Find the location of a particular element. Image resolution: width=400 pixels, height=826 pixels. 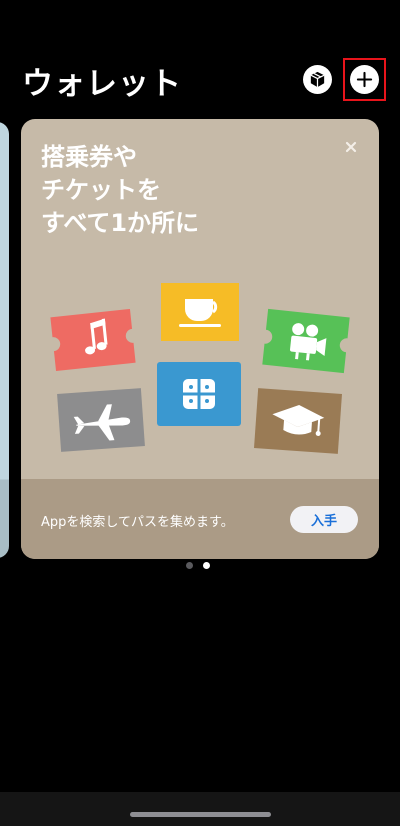

education-ticket-icon is located at coordinates (298, 421).